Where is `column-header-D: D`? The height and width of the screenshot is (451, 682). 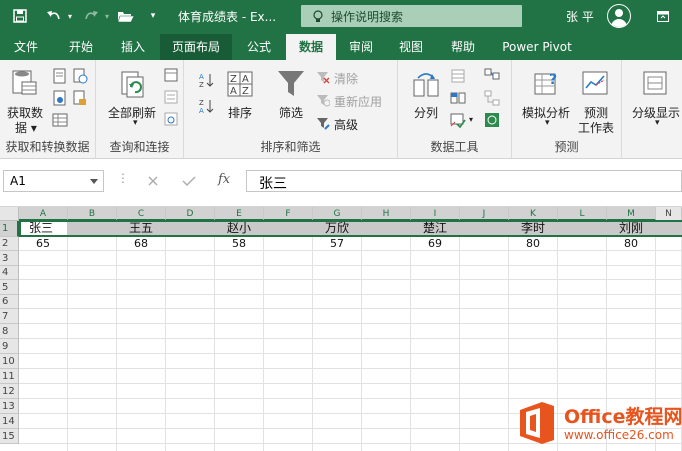 column-header-D: D is located at coordinates (190, 214).